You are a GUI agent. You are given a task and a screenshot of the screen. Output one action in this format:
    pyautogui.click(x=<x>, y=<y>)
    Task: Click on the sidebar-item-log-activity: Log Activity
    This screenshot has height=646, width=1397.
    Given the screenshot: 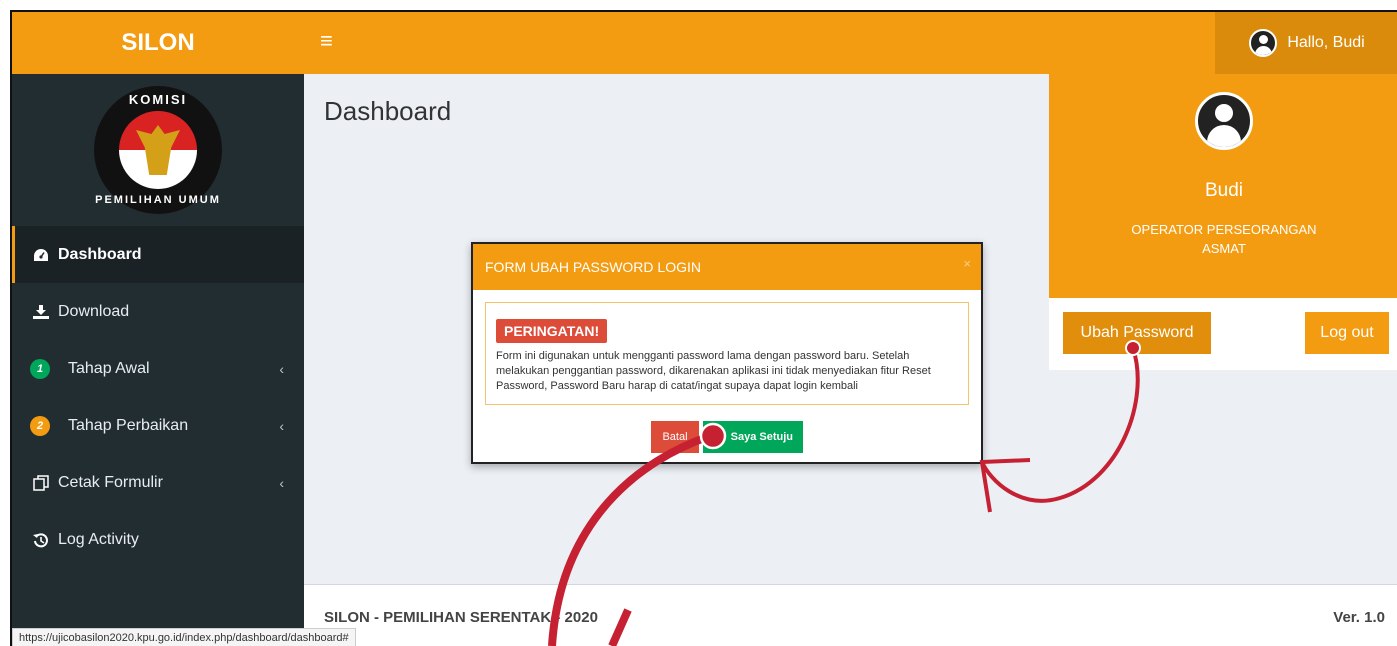 What is the action you would take?
    pyautogui.click(x=158, y=539)
    